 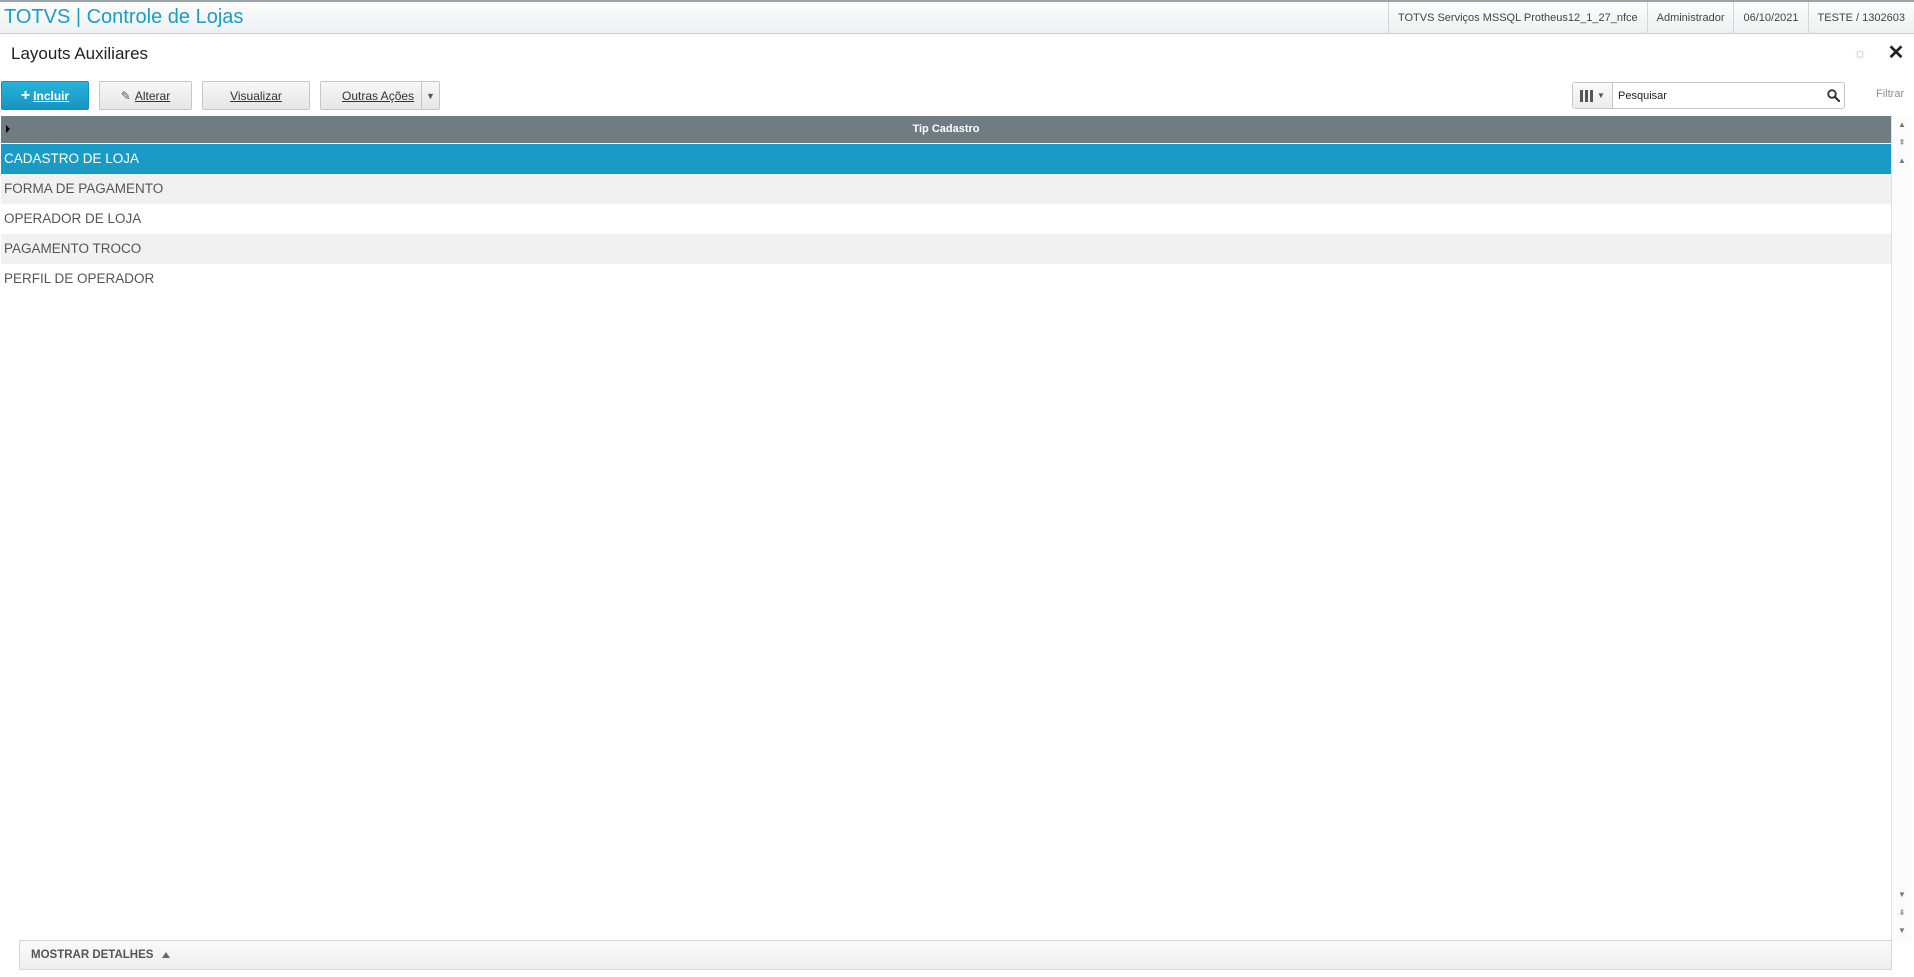 What do you see at coordinates (152, 95) in the screenshot?
I see `alterar-label: Alterar` at bounding box center [152, 95].